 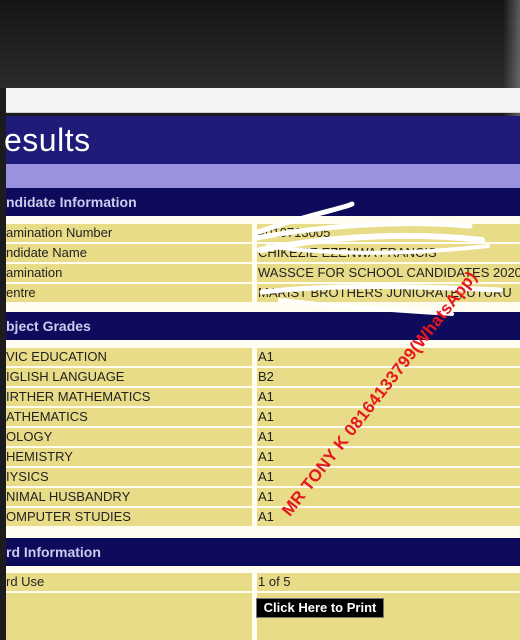 What do you see at coordinates (27, 476) in the screenshot?
I see `subject-label: IYSICS` at bounding box center [27, 476].